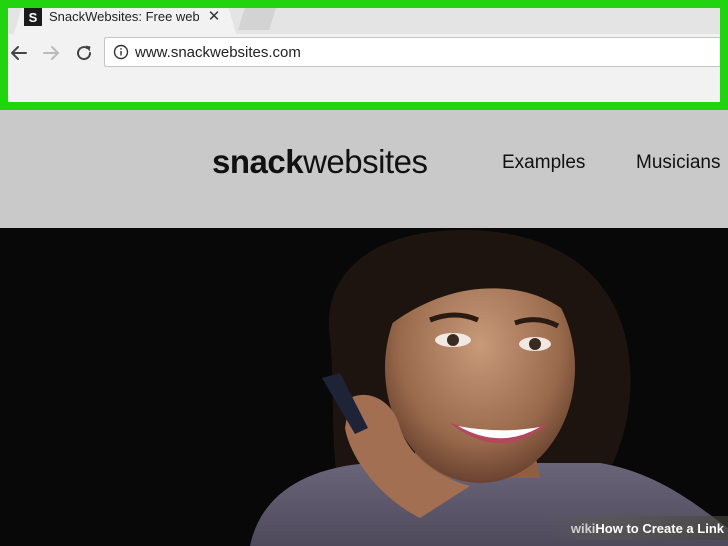 The width and height of the screenshot is (728, 546). I want to click on site-logo: snackwebsites, so click(320, 162).